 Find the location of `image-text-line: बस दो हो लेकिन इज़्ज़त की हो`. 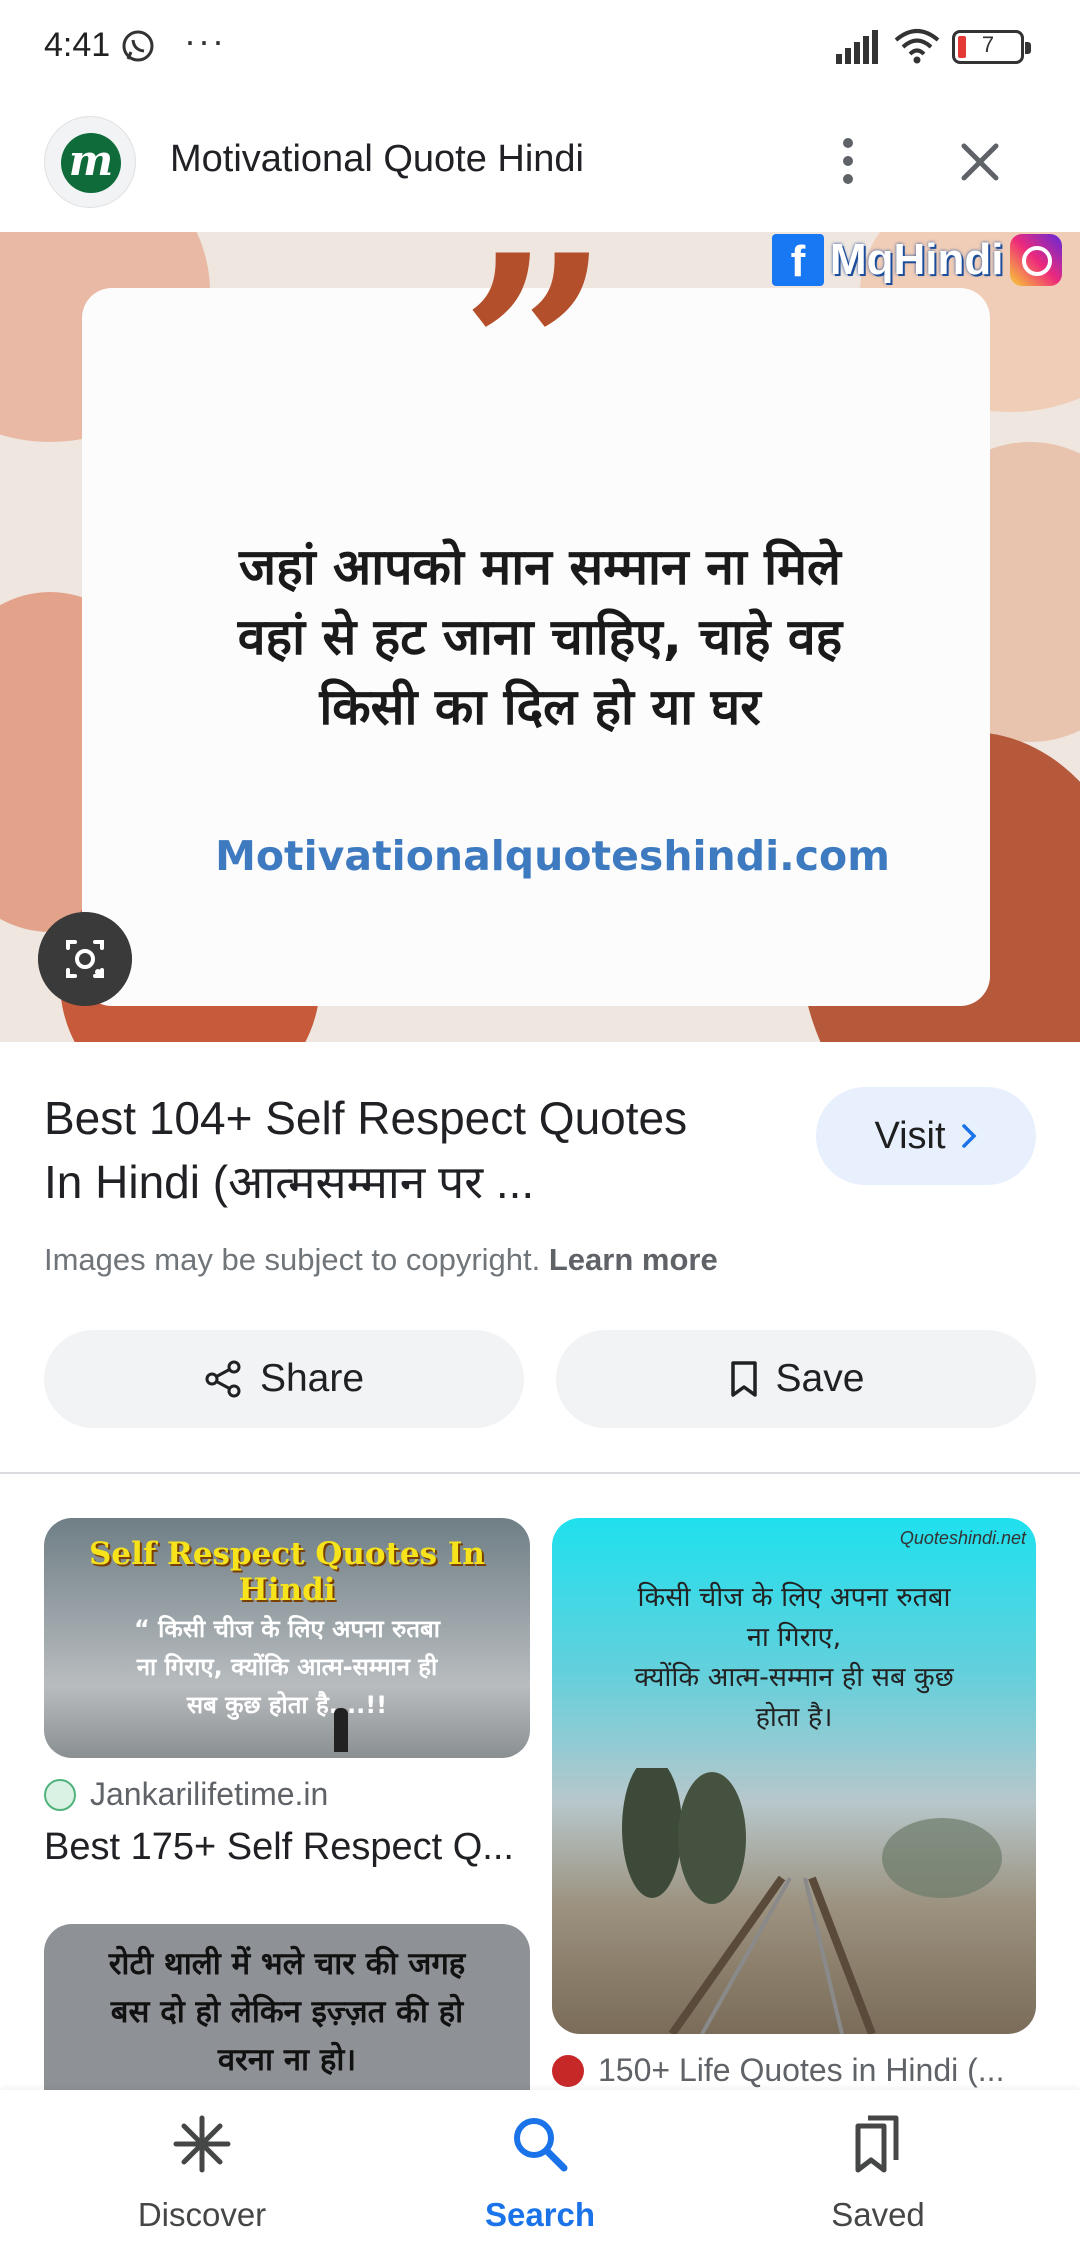

image-text-line: बस दो हो लेकिन इज़्ज़त की हो is located at coordinates (287, 2012).